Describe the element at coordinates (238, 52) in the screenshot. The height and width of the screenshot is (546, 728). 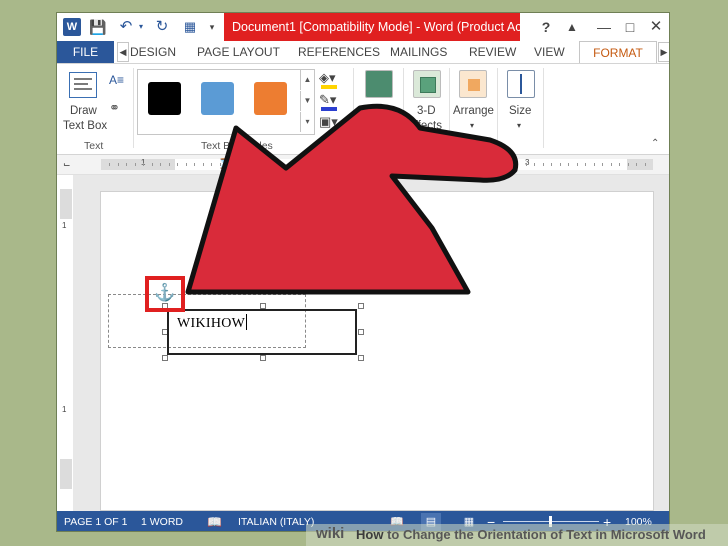
I see `tab-page-layout: PAGE LAYOUT` at that location.